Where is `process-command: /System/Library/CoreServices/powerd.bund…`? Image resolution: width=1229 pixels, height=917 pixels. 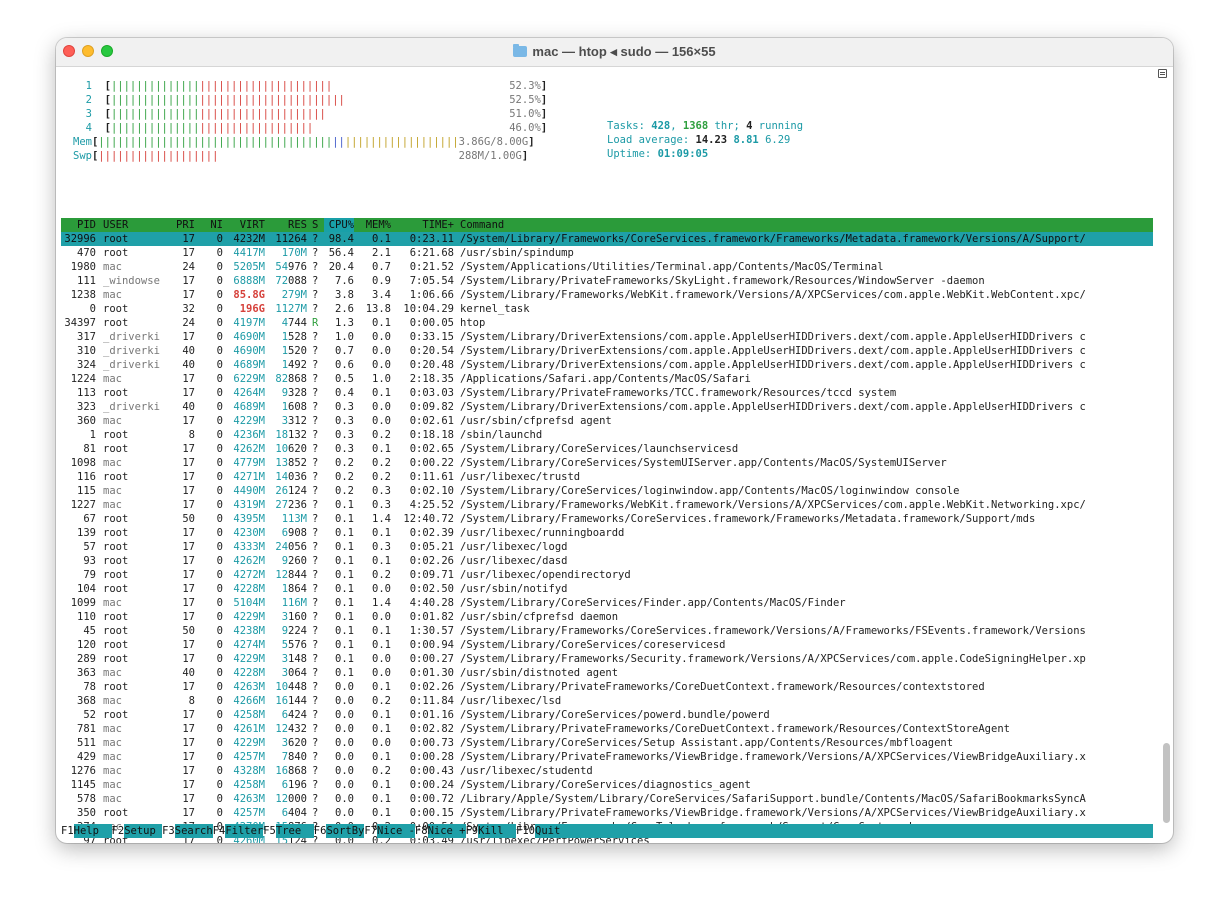
process-command: /System/Library/CoreServices/powerd.bund… is located at coordinates (615, 715).